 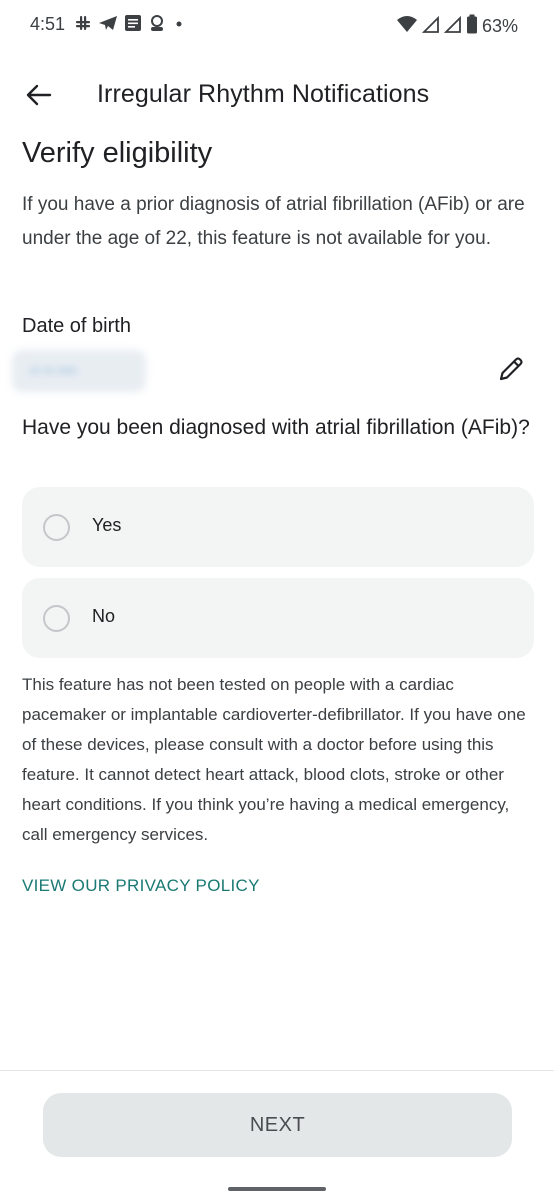 I want to click on pencil-icon, so click(x=511, y=369).